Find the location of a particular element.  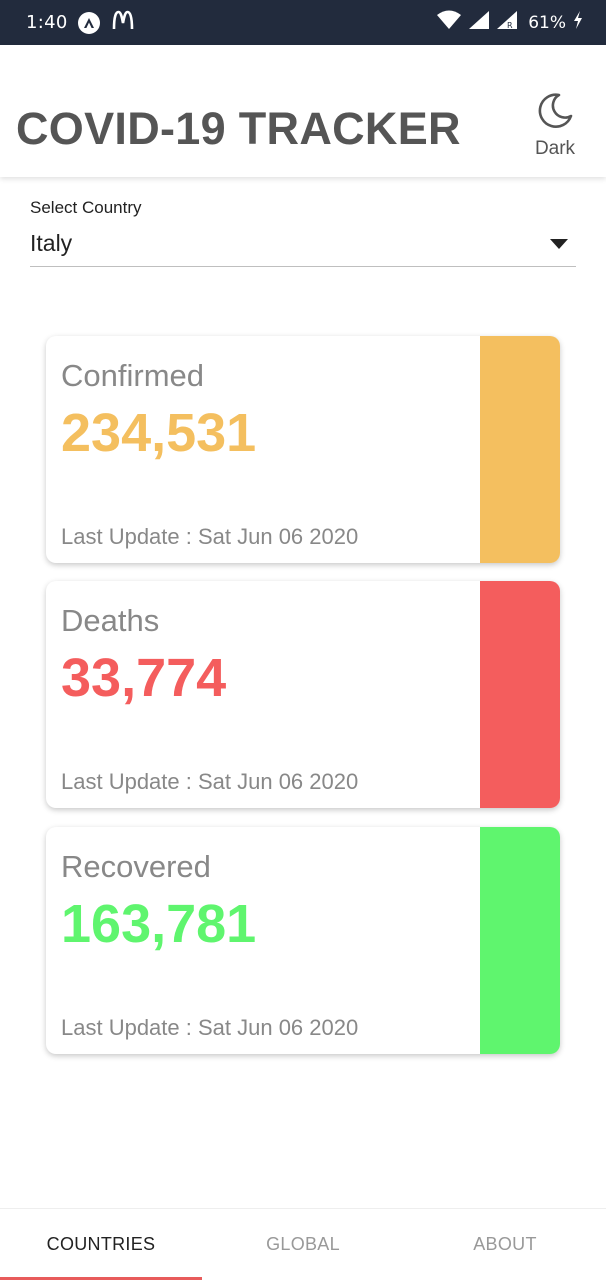

country-select-label: Select Country is located at coordinates (86, 207).